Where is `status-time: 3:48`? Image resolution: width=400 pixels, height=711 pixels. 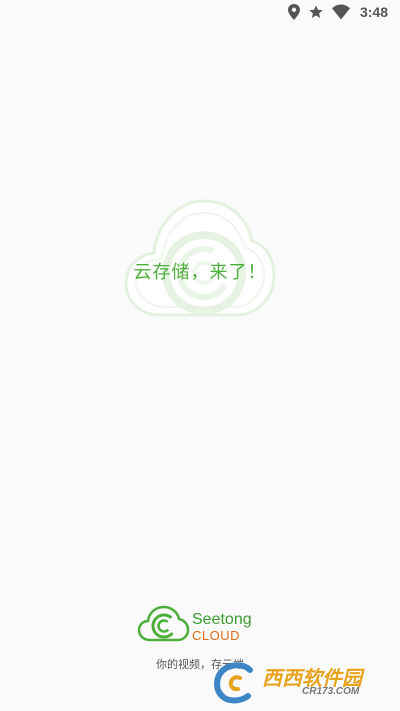
status-time: 3:48 is located at coordinates (373, 12).